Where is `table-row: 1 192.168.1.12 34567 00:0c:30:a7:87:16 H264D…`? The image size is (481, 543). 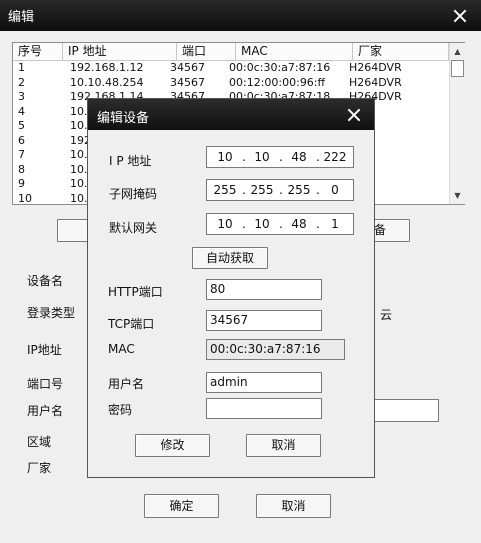
table-row: 1 192.168.1.12 34567 00:0c:30:a7:87:16 H264D… is located at coordinates (231, 68).